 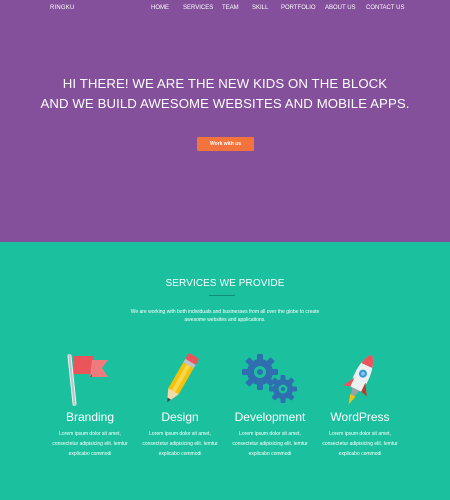 What do you see at coordinates (385, 8) in the screenshot?
I see `nav-item-contact-us: CONTACT US` at bounding box center [385, 8].